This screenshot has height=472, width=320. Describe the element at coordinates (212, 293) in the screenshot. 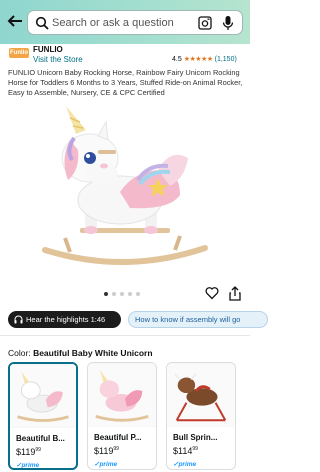

I see `heart-icon` at that location.